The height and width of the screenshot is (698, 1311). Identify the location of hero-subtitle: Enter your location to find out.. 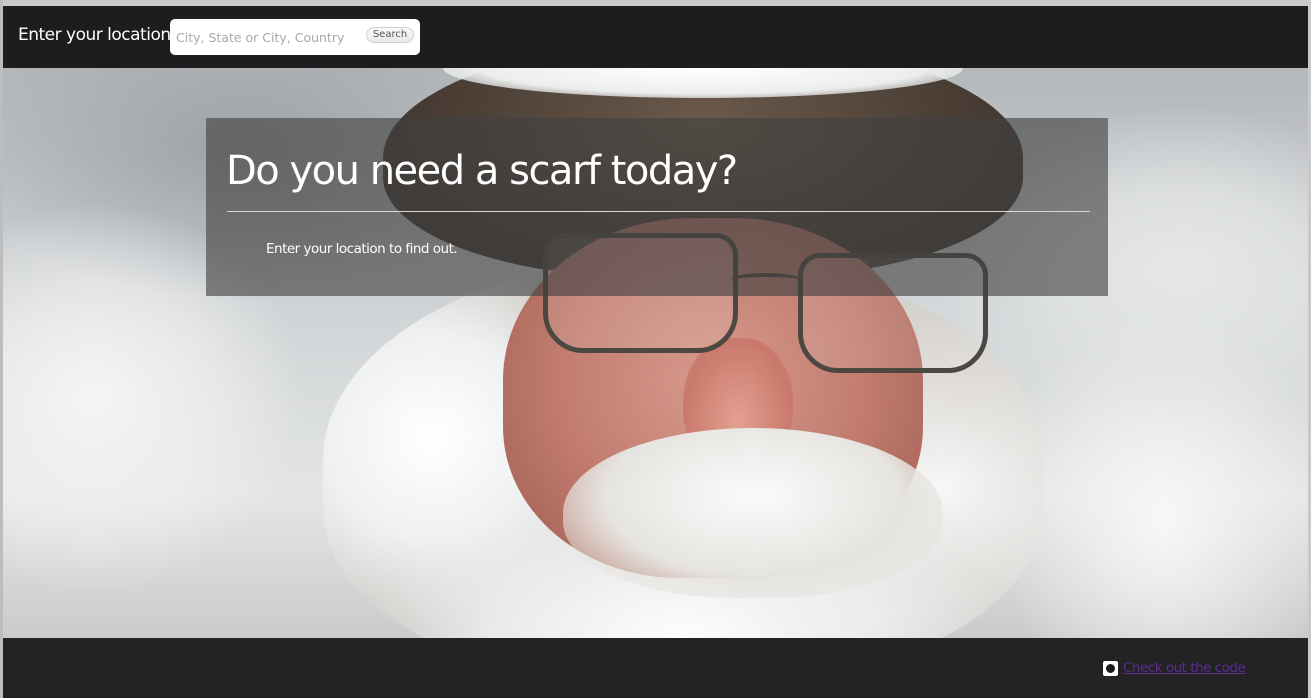
(362, 249).